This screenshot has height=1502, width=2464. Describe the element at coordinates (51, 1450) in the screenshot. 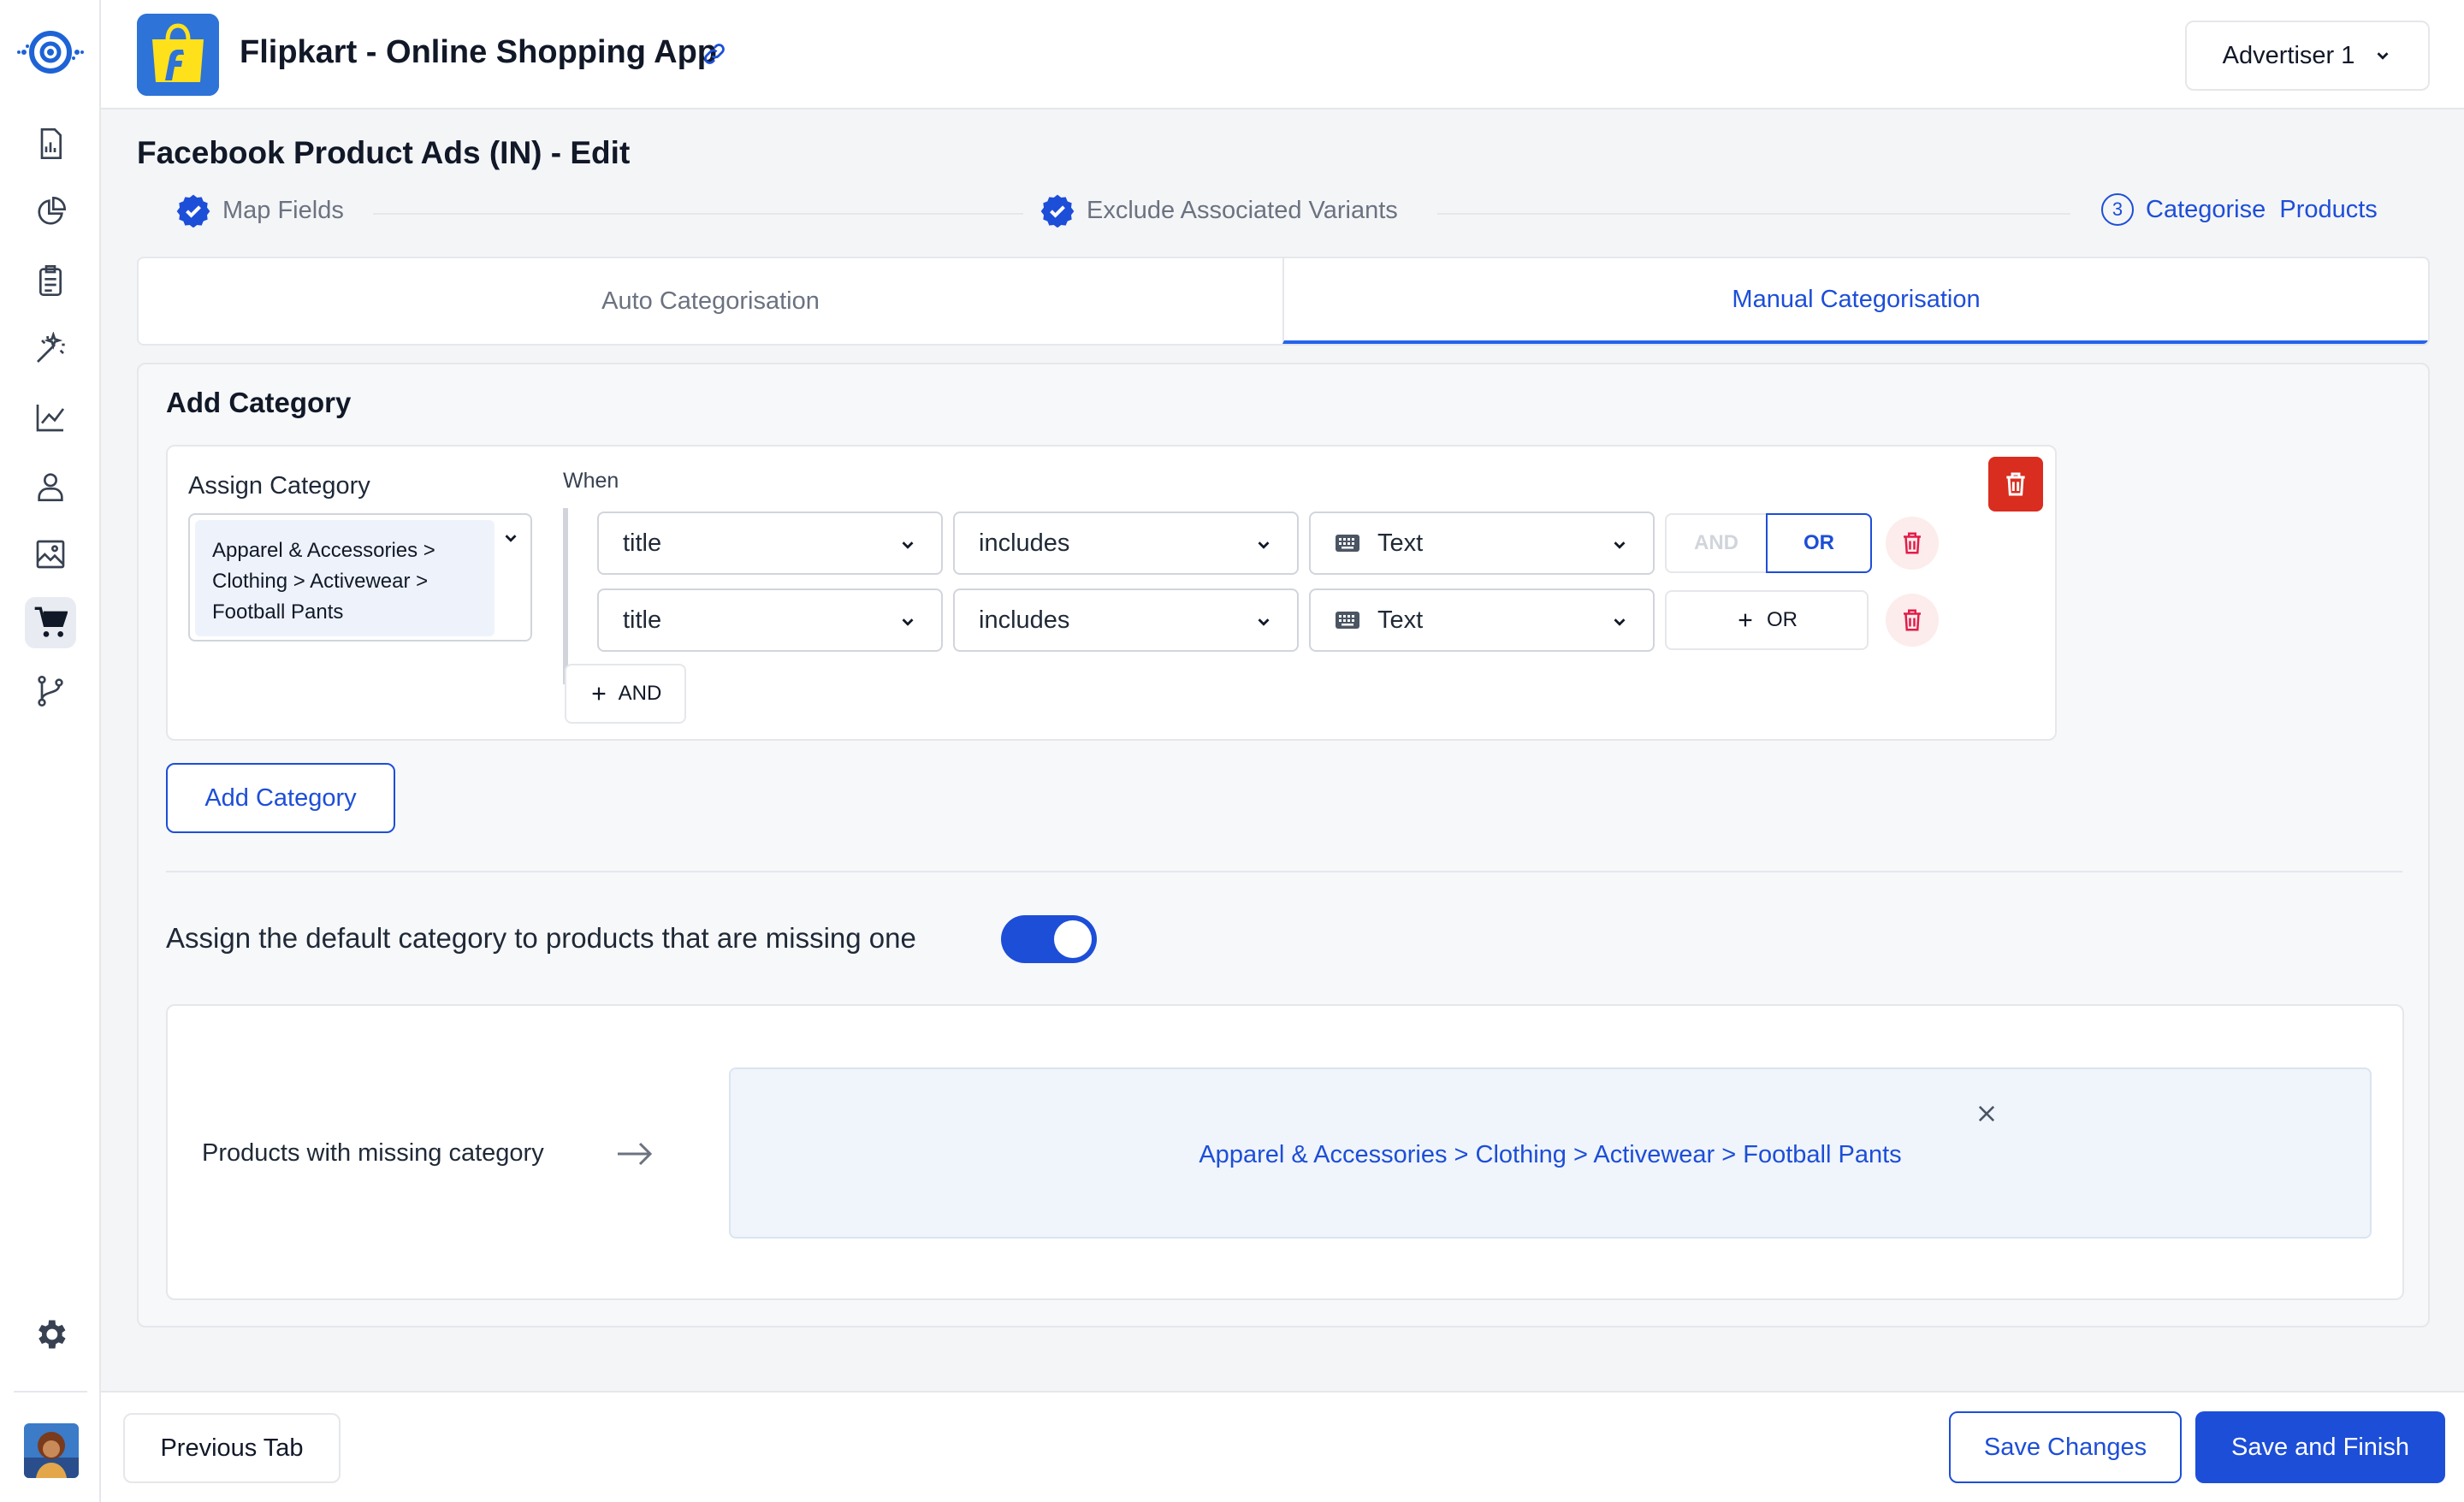

I see `avatar` at that location.